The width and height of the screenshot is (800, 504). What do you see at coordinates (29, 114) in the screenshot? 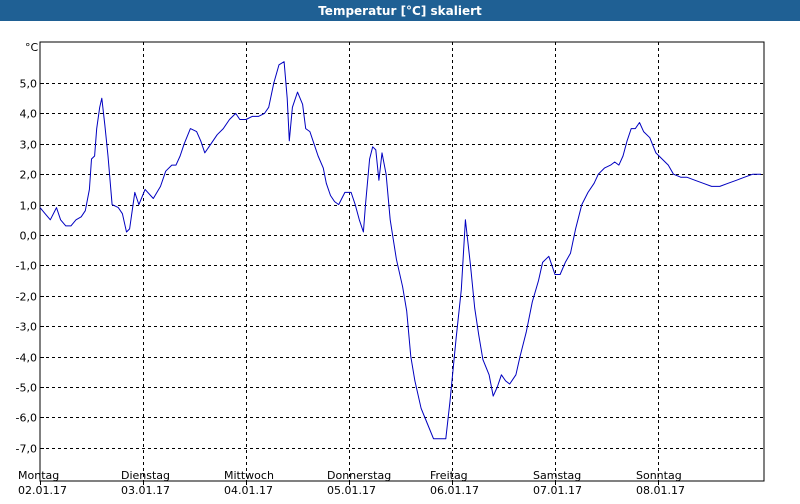
I see `y-tick-label: 4,0` at bounding box center [29, 114].